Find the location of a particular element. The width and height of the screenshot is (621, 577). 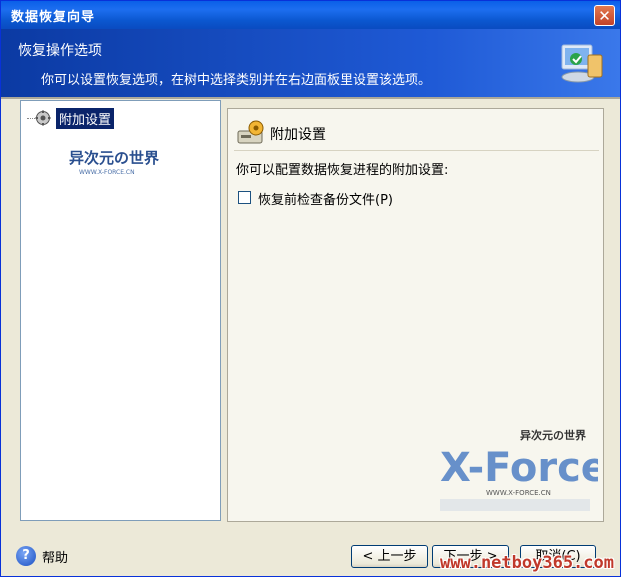

header-subtitle: 你可以设置恢复选项，在树中选择类别并在右边面板里设置该选项。 is located at coordinates (236, 80).